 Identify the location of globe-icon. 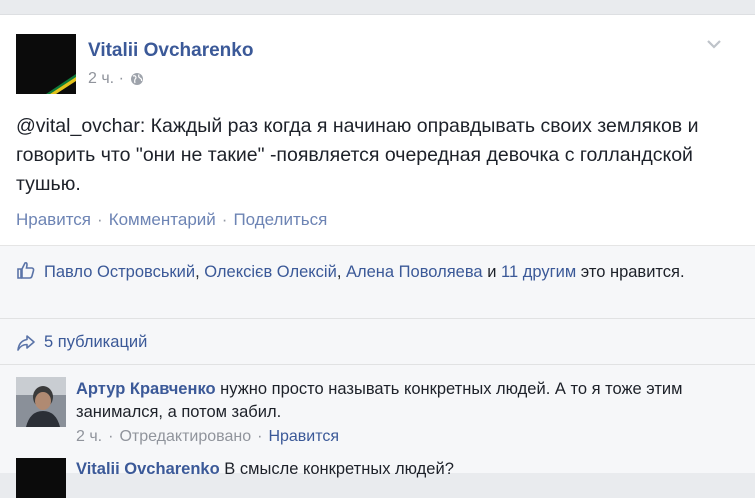
(137, 79).